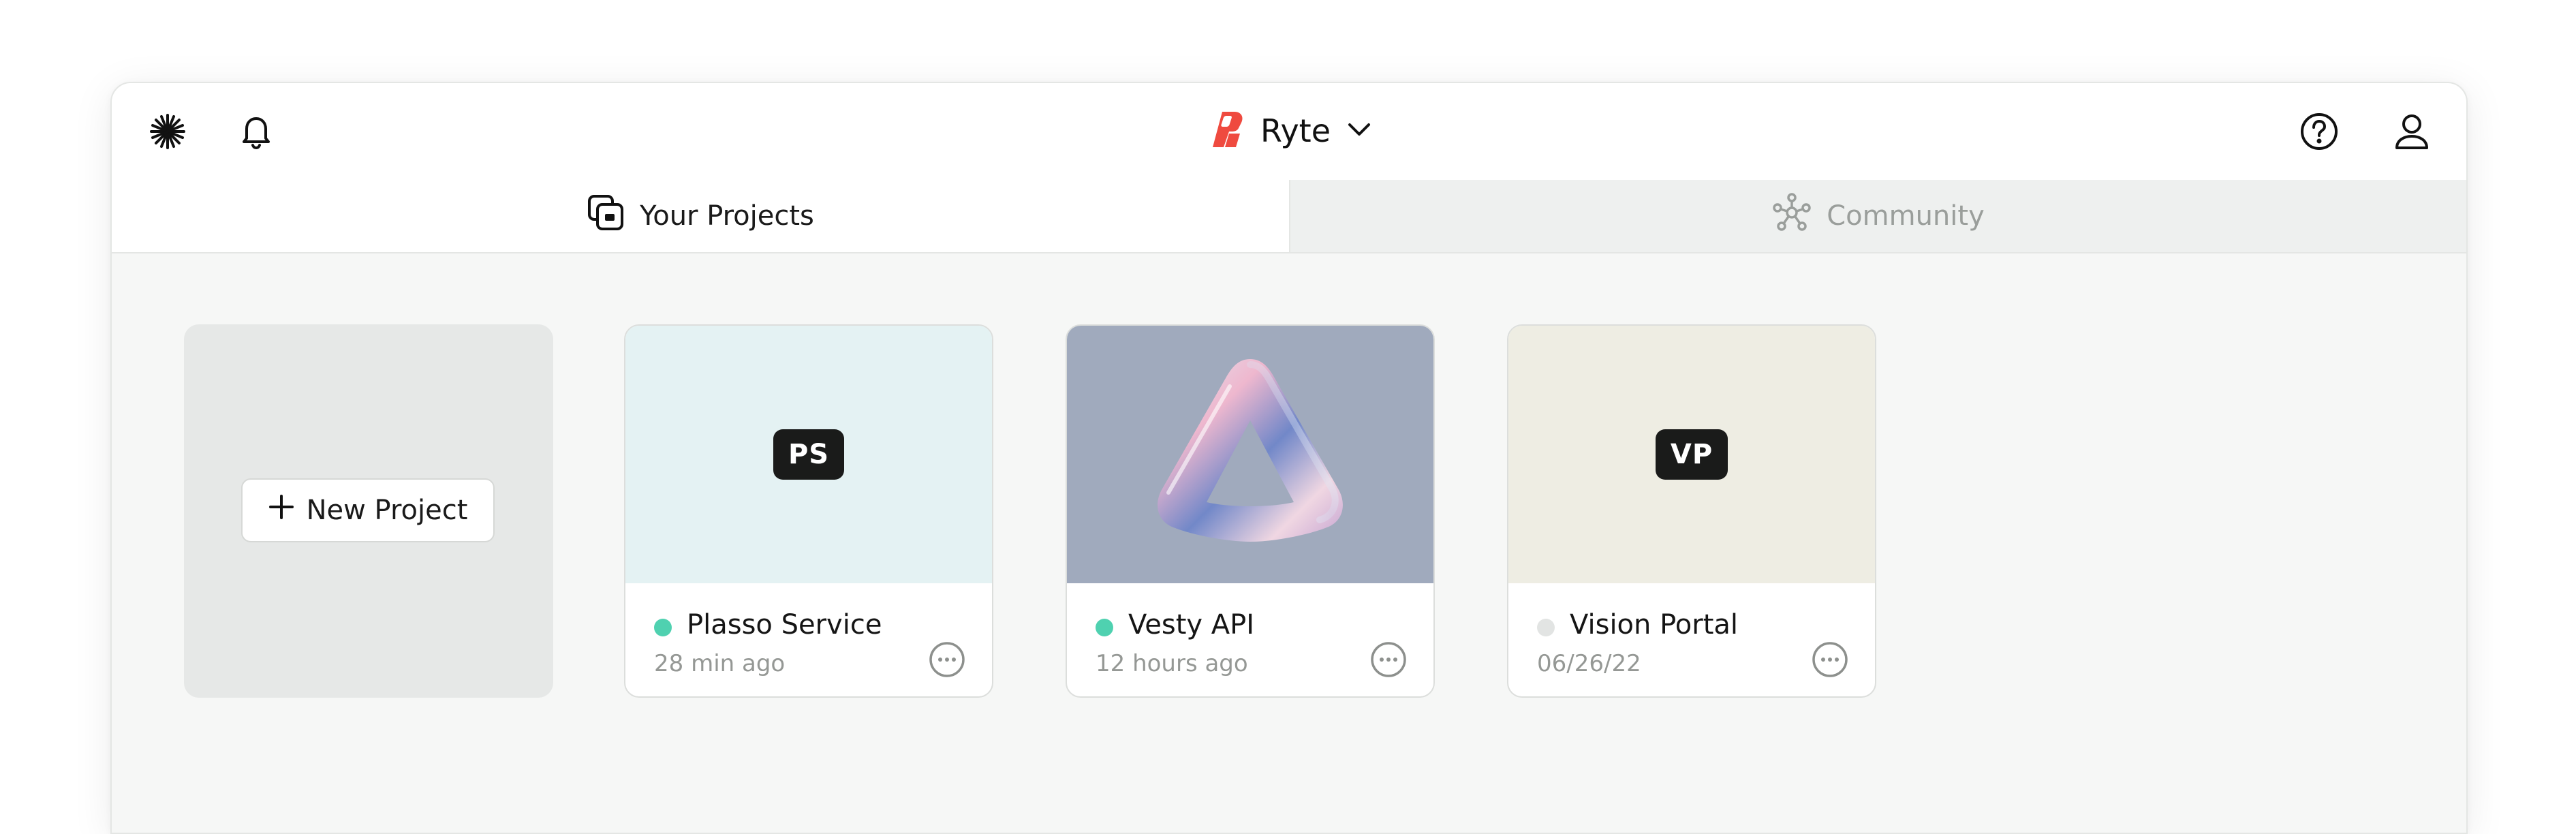  I want to click on tab-bar: Your Projects Community, so click(1289, 217).